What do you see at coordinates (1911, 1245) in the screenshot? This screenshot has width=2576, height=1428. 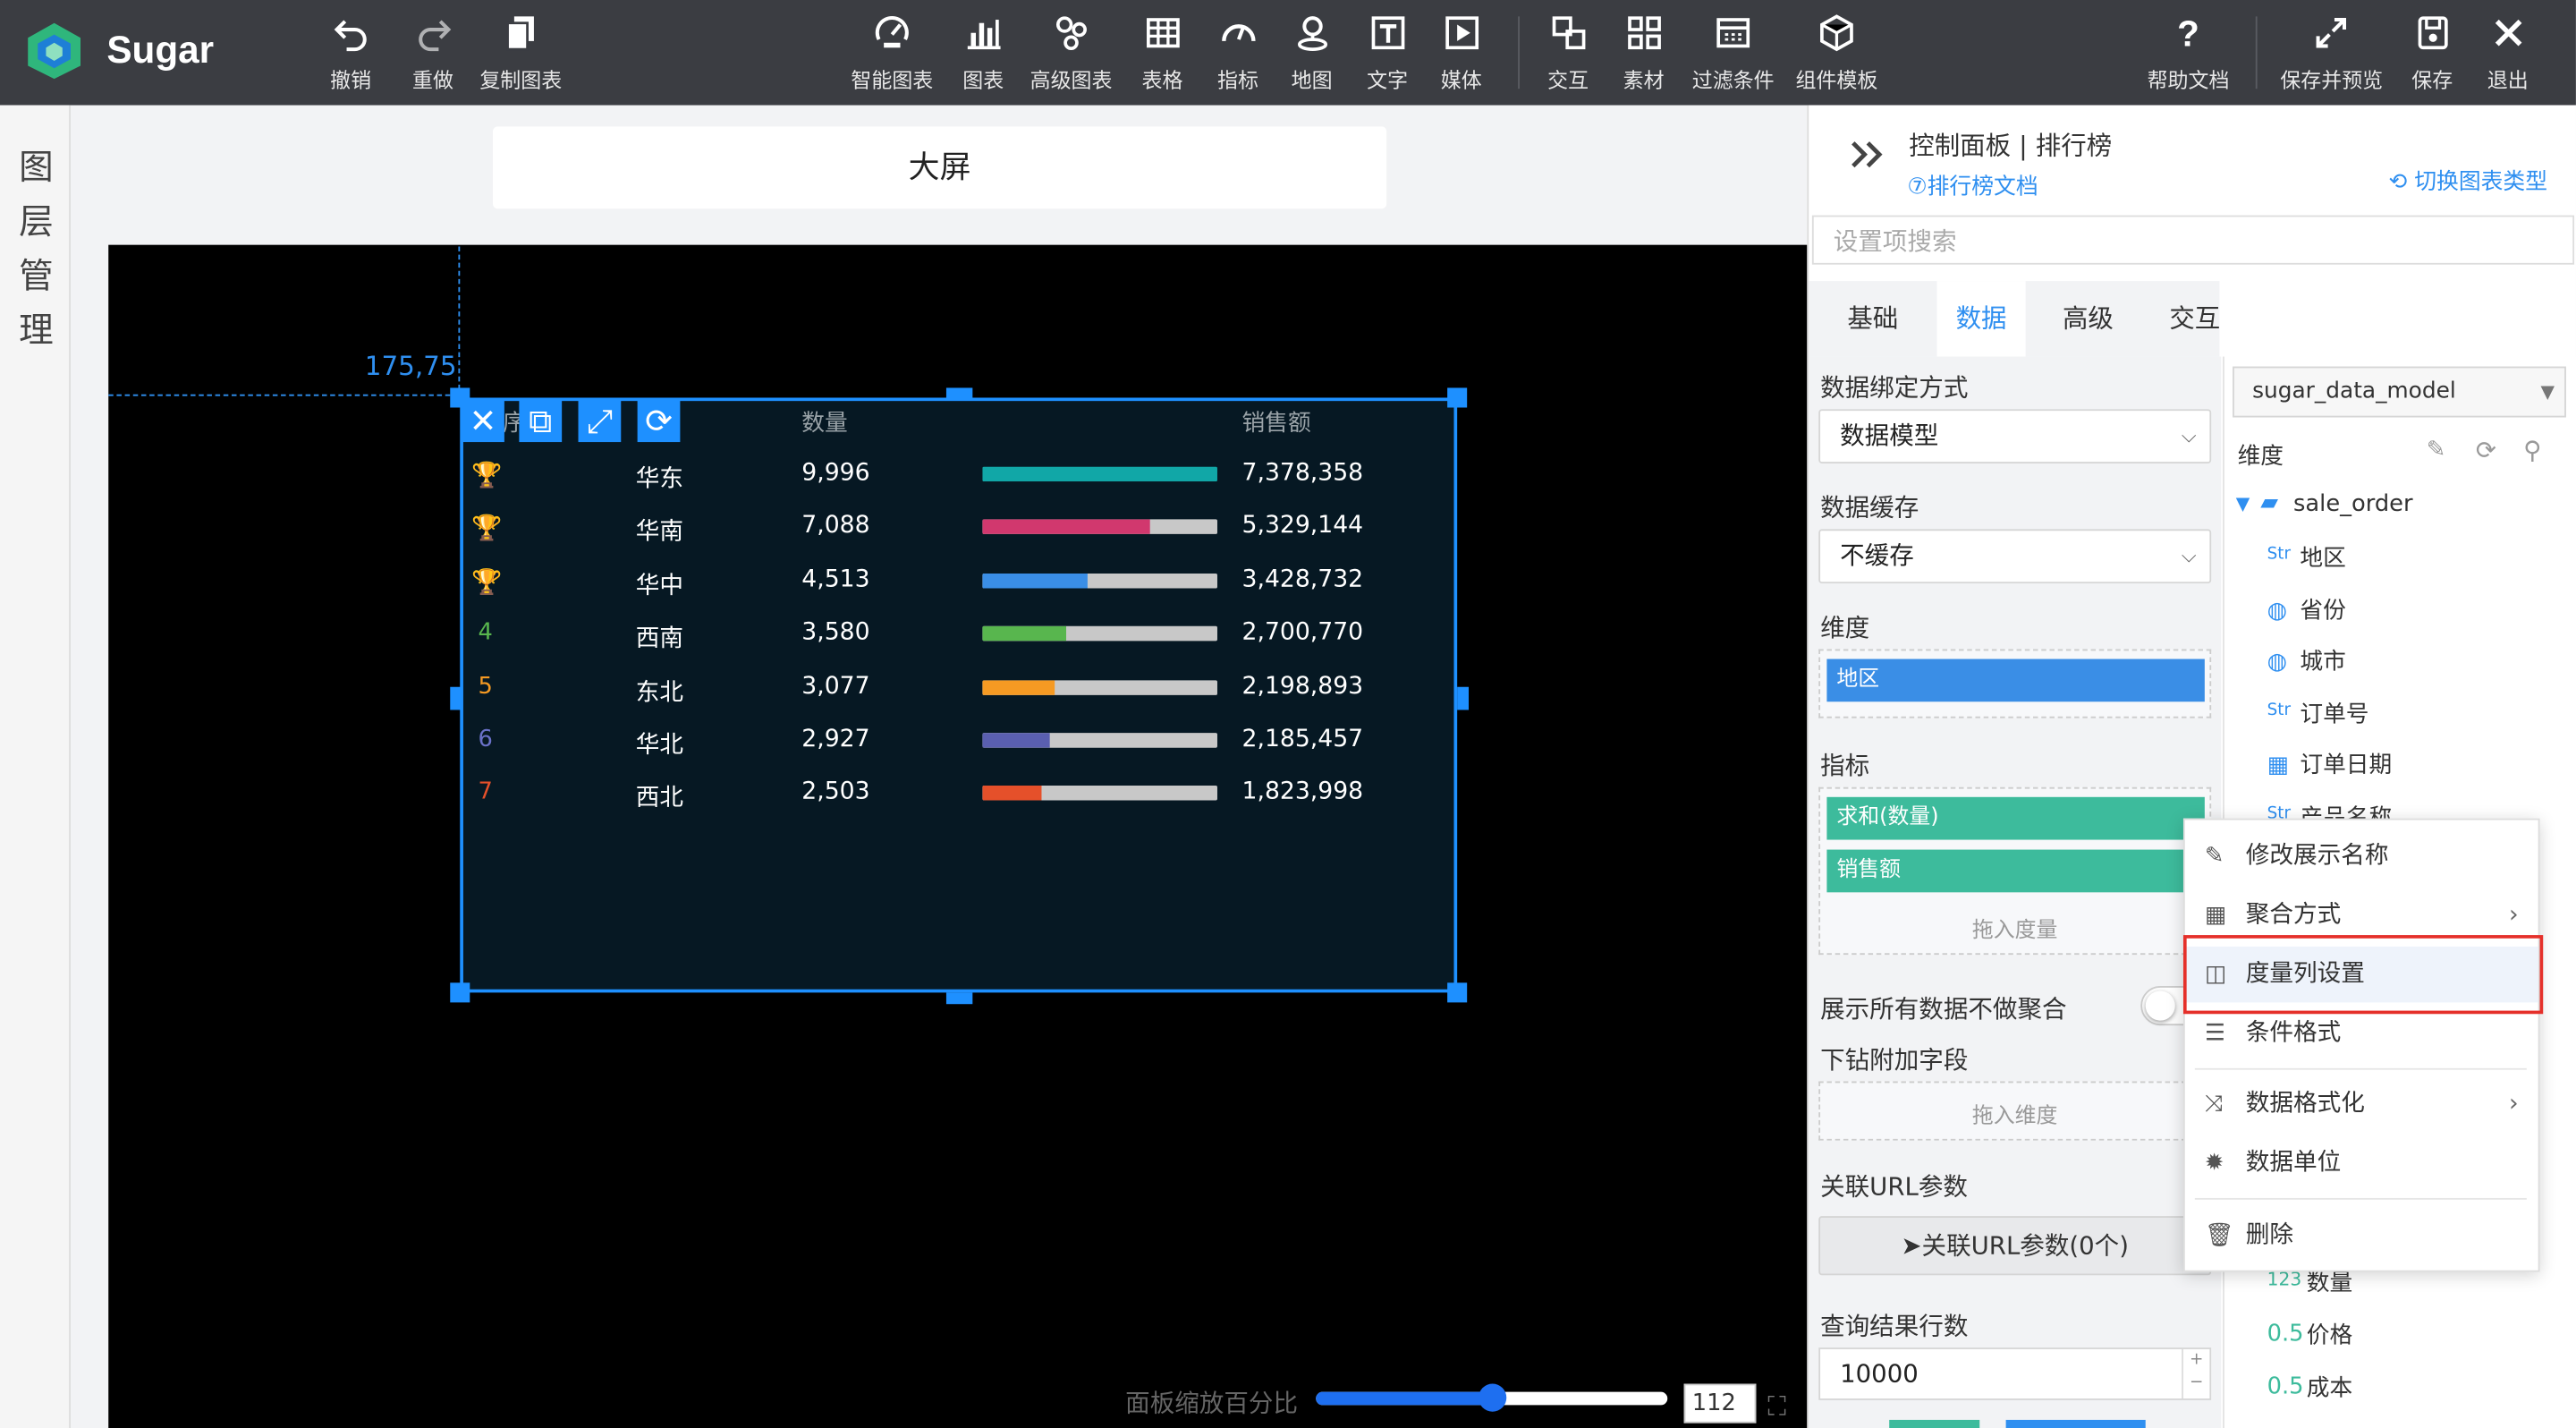 I see `send-icon: ➤` at bounding box center [1911, 1245].